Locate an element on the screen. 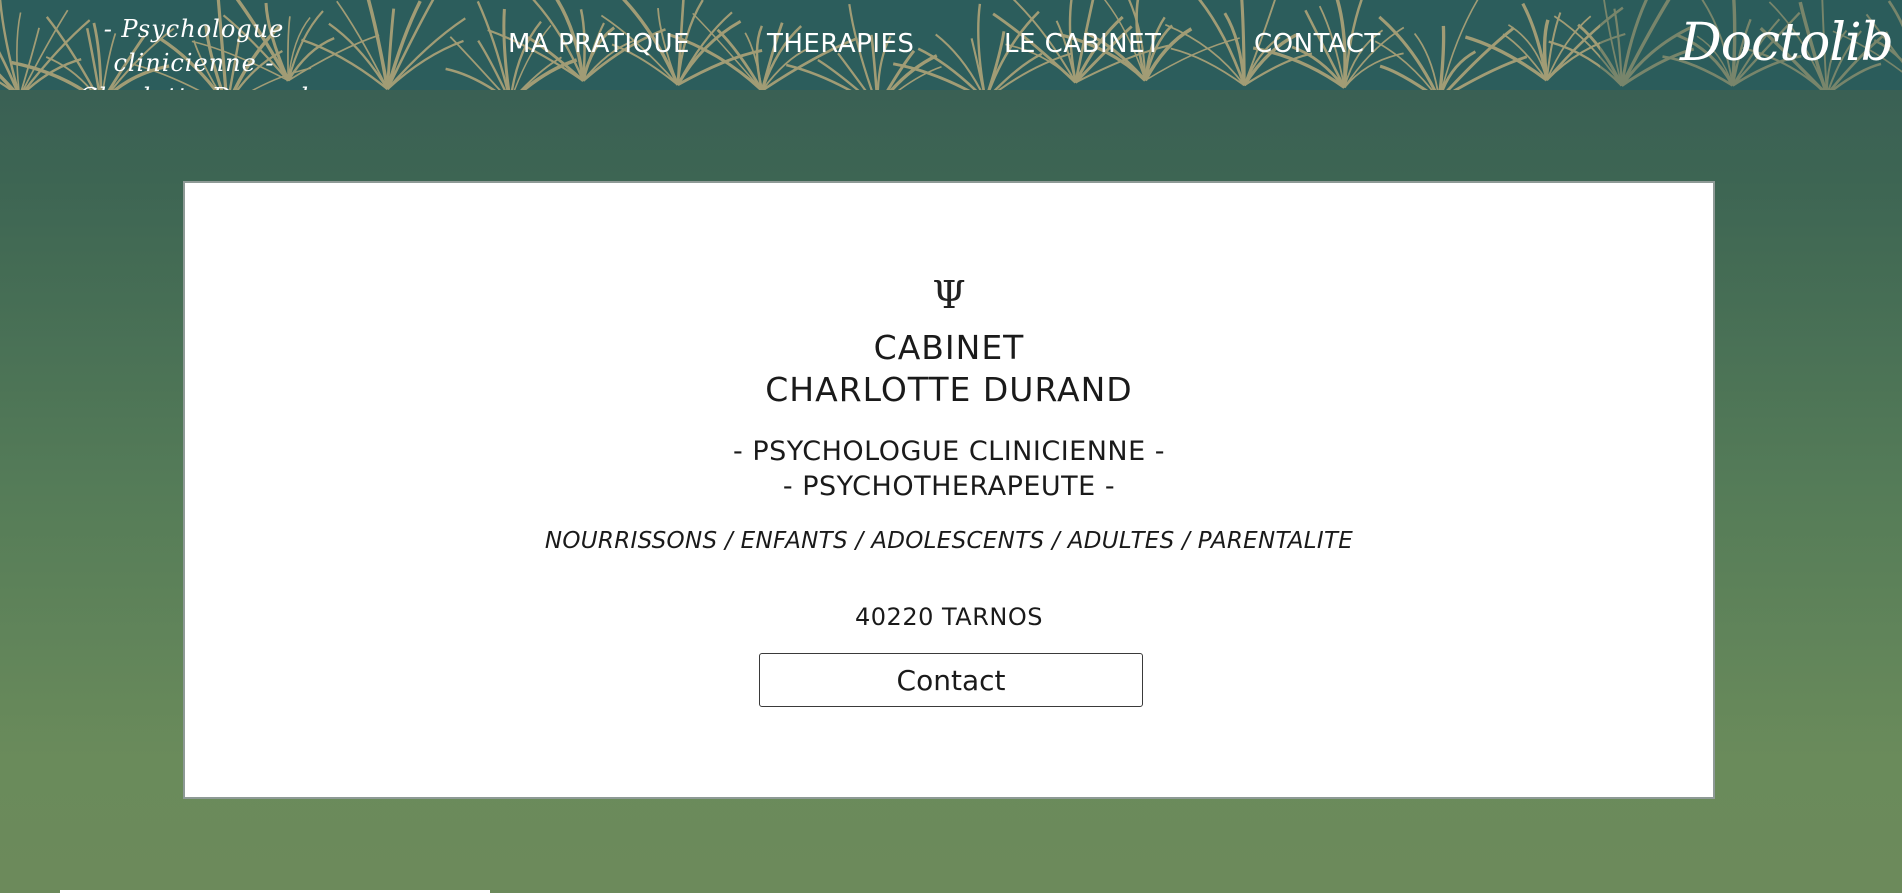 The width and height of the screenshot is (1902, 893). nav-contact: CONTACT is located at coordinates (1317, 44).